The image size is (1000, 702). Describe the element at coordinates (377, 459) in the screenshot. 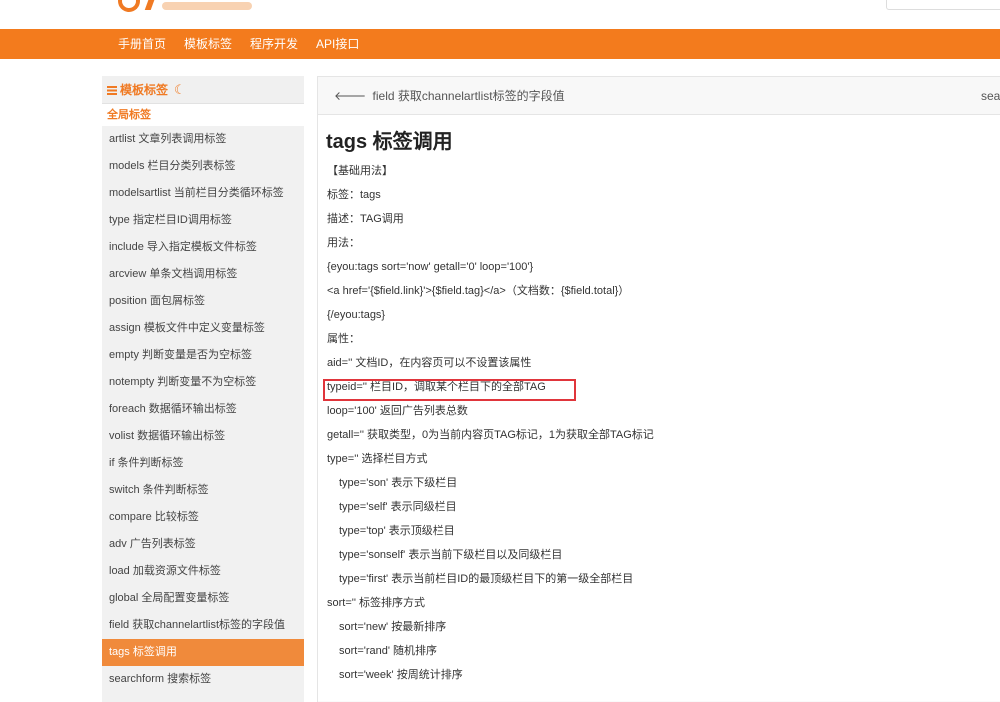

I see `doc-line: type='' 选择栏目方式` at that location.